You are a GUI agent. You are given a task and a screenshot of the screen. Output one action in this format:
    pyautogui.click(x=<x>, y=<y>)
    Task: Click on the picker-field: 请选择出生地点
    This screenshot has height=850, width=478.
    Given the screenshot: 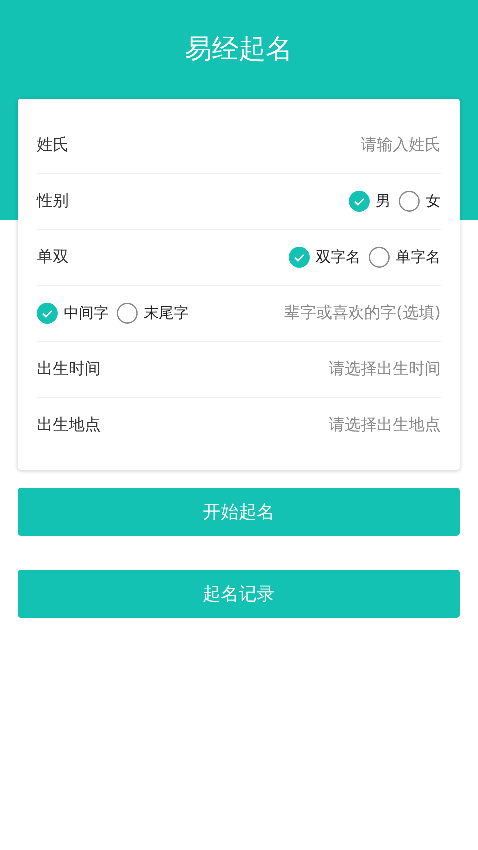 What is the action you would take?
    pyautogui.click(x=385, y=425)
    